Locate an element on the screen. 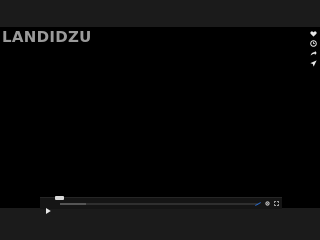 This screenshot has height=240, width=320. settings-button is located at coordinates (267, 204).